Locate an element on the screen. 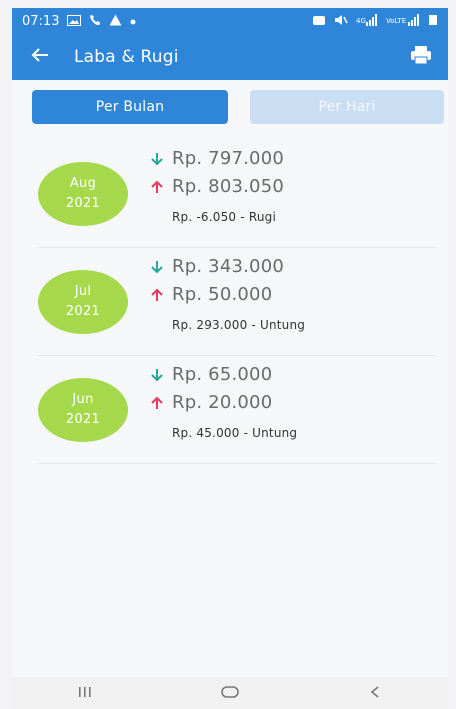 This screenshot has height=709, width=456. badge-month: Jul is located at coordinates (83, 291).